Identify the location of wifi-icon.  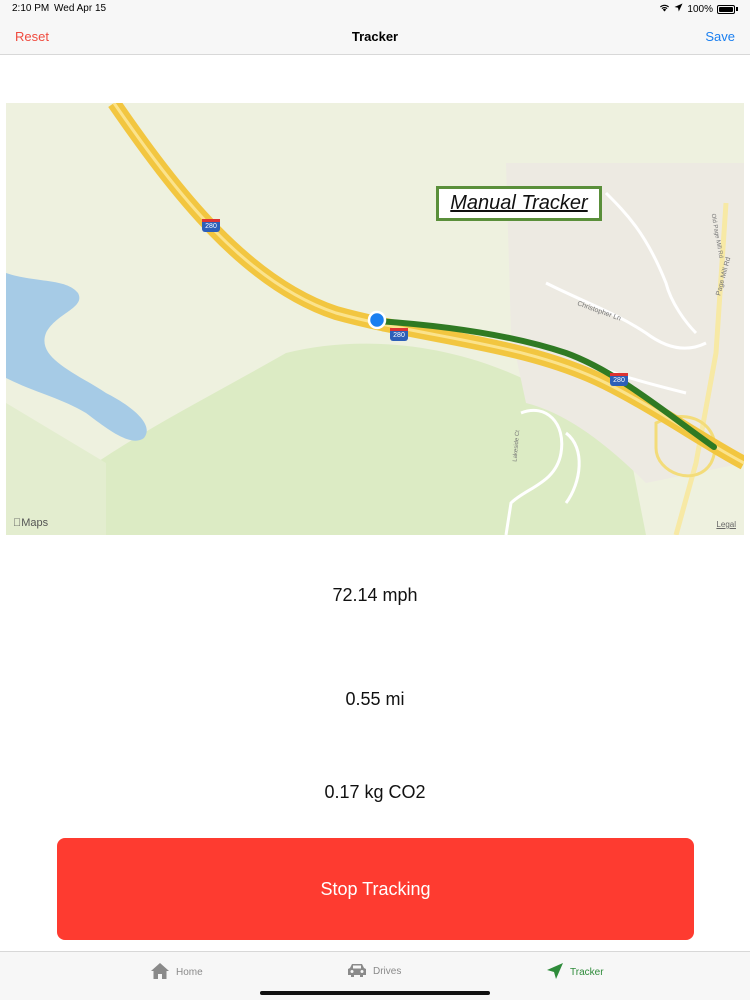
(664, 9).